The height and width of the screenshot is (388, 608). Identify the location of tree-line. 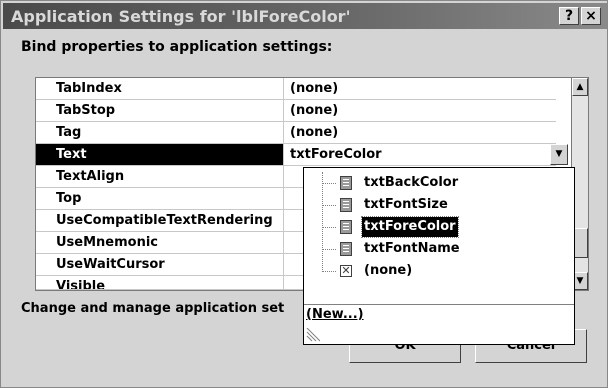
(322, 222).